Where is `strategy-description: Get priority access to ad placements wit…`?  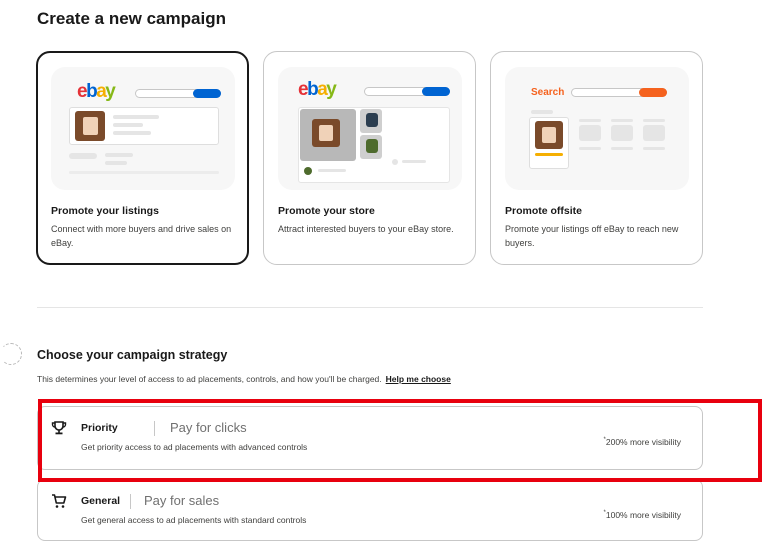
strategy-description: Get priority access to ad placements wit… is located at coordinates (194, 447).